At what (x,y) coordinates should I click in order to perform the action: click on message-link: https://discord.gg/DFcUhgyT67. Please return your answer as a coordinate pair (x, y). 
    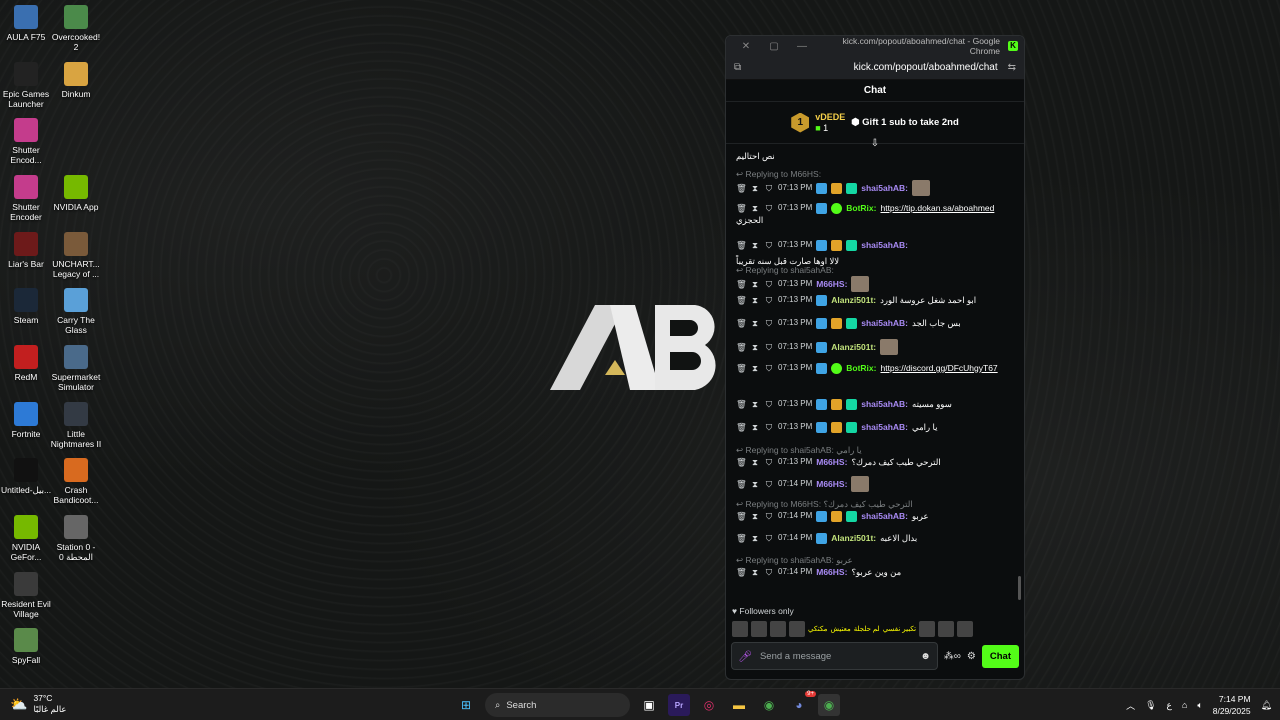
    Looking at the image, I should click on (938, 368).